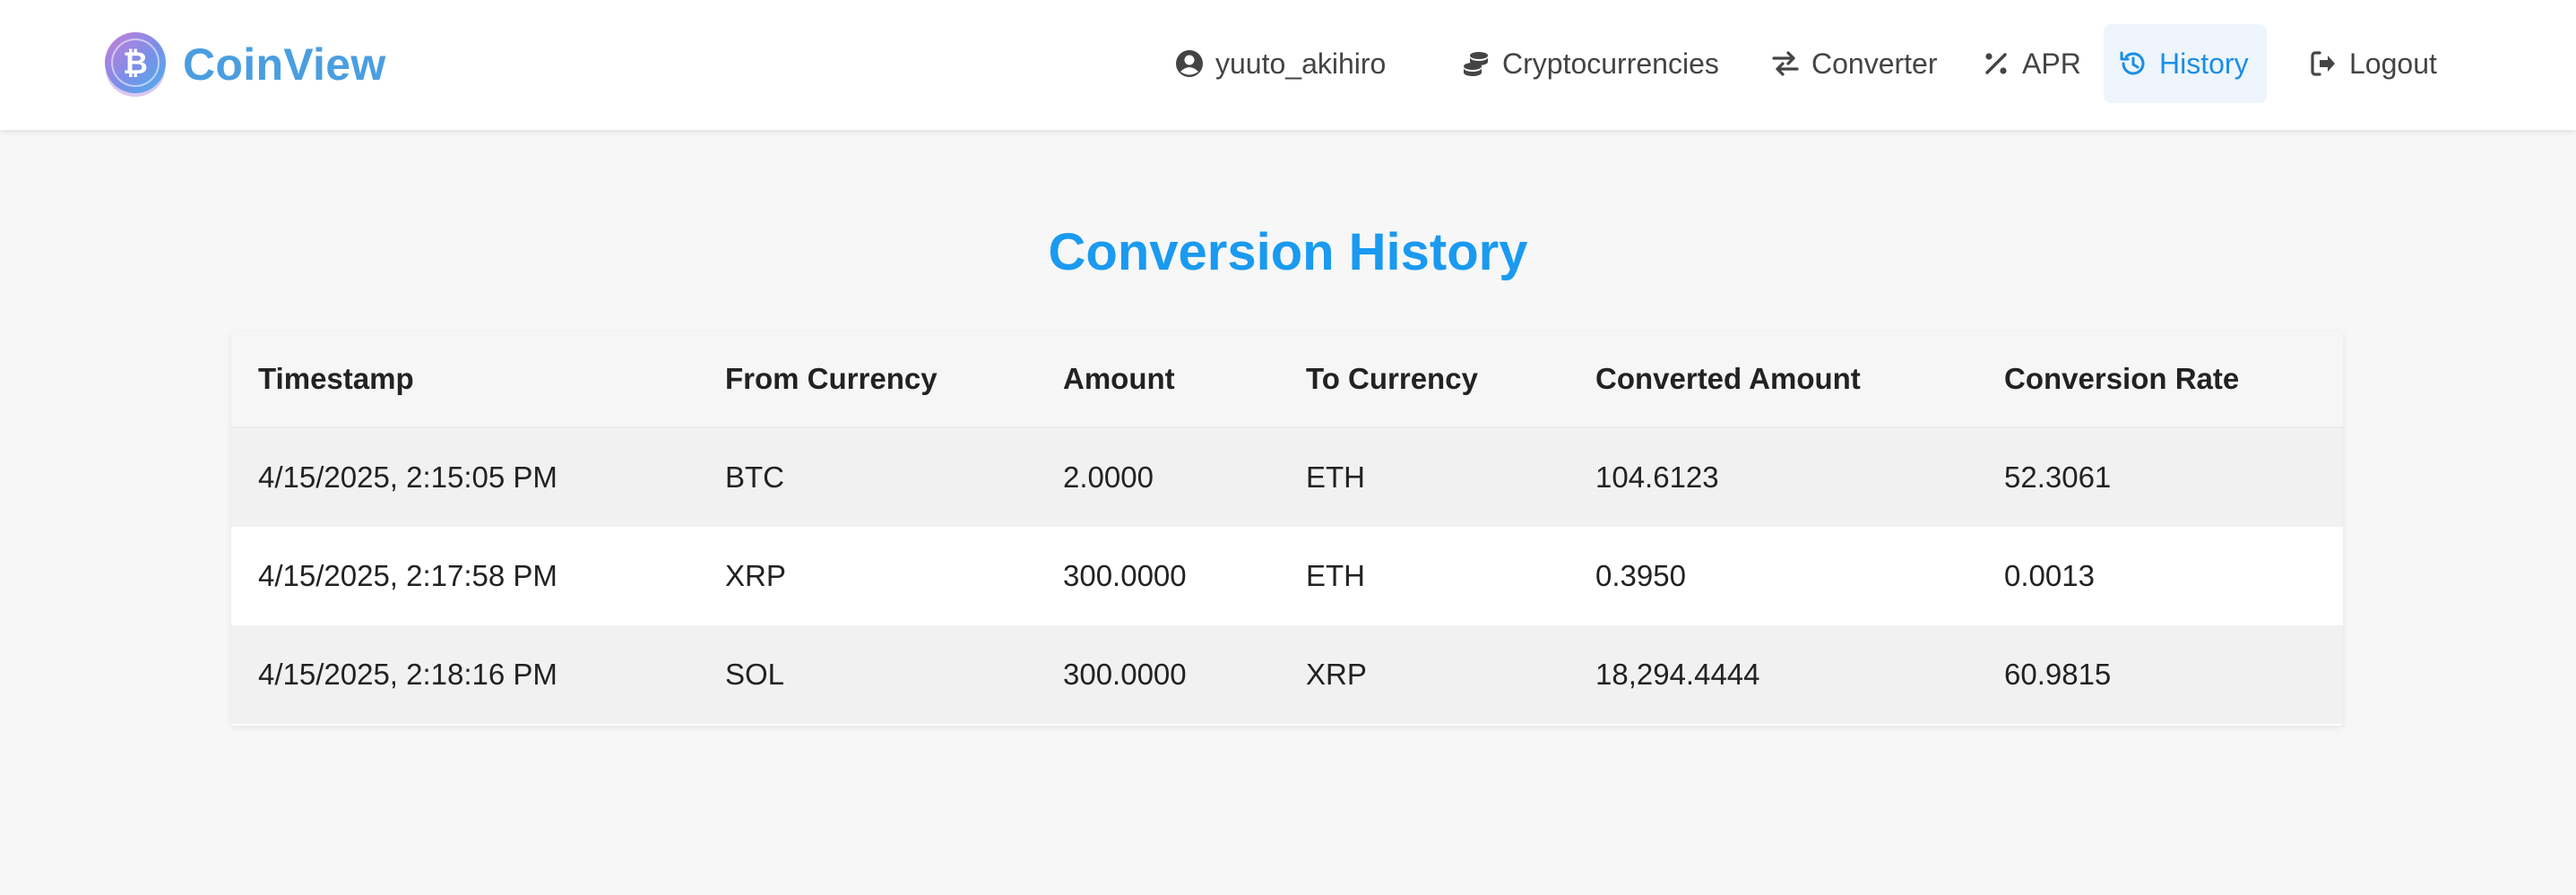  I want to click on cell-amount: 2.0000, so click(1108, 477).